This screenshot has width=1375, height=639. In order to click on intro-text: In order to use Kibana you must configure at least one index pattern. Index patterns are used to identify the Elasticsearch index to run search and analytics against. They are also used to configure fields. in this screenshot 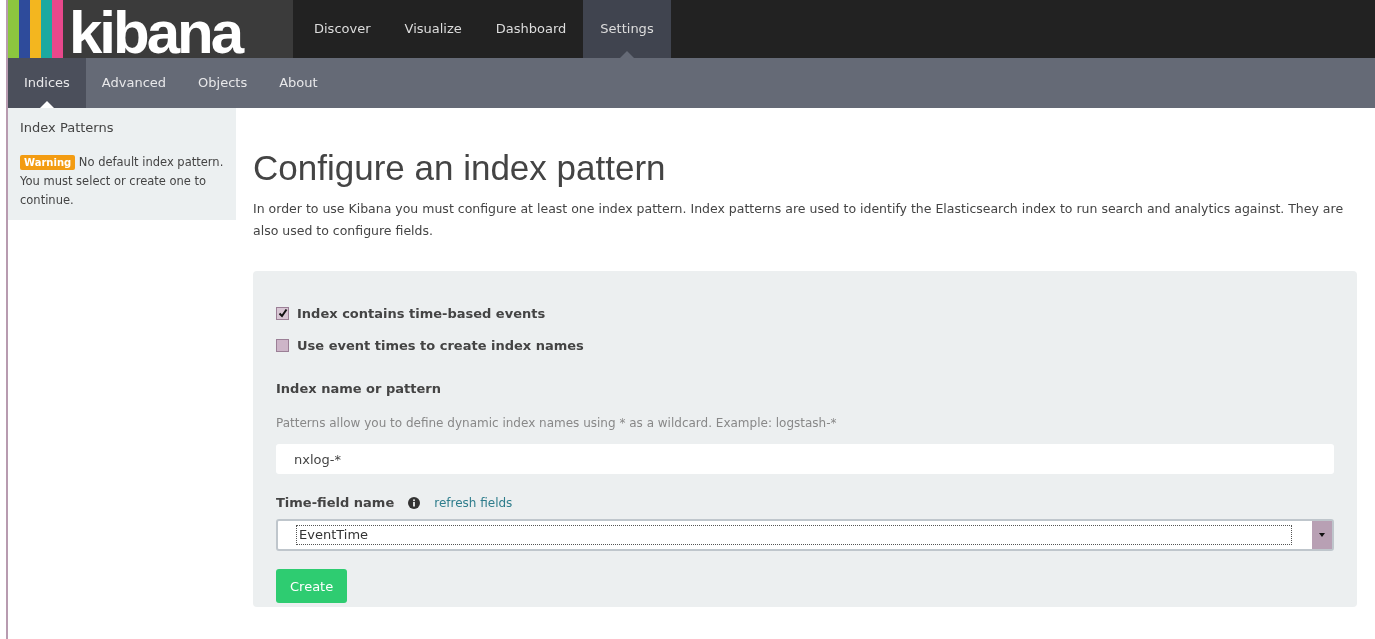, I will do `click(799, 220)`.